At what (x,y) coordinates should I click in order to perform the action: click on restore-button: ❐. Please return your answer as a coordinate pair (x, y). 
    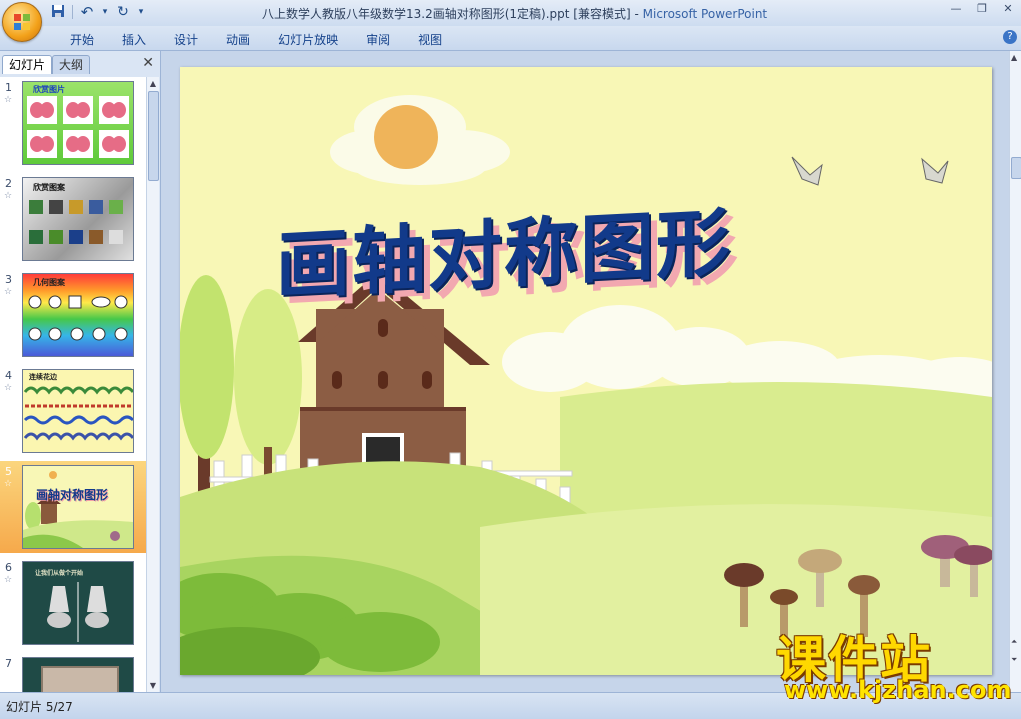
    Looking at the image, I should click on (982, 8).